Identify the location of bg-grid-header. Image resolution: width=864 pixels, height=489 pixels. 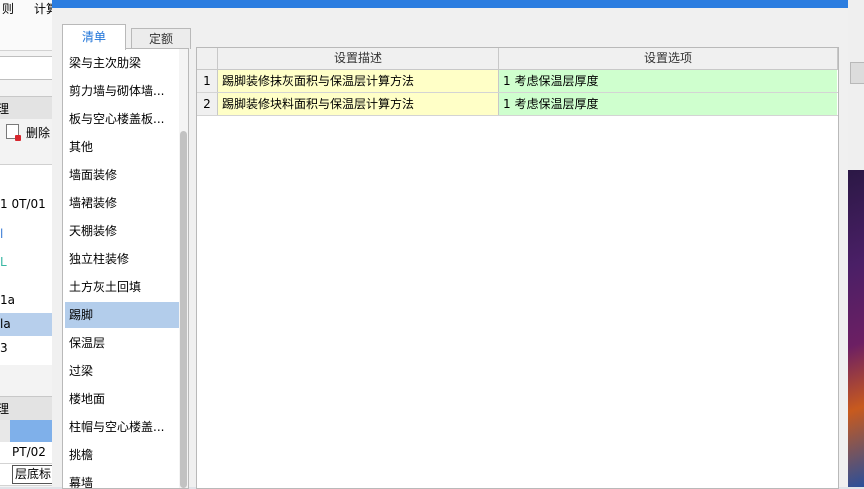
(26, 431).